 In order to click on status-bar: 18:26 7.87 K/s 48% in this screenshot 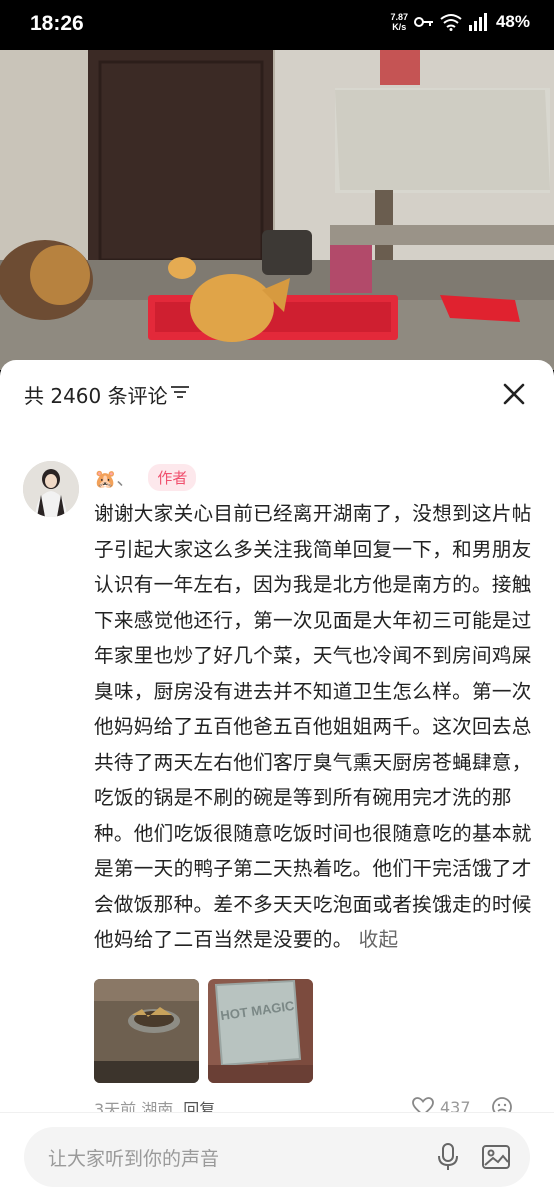, I will do `click(277, 25)`.